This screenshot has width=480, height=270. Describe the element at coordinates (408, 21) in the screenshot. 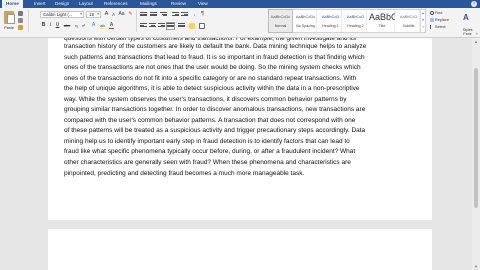

I see `style-subtitle: AaBbCcD Subtitle` at that location.